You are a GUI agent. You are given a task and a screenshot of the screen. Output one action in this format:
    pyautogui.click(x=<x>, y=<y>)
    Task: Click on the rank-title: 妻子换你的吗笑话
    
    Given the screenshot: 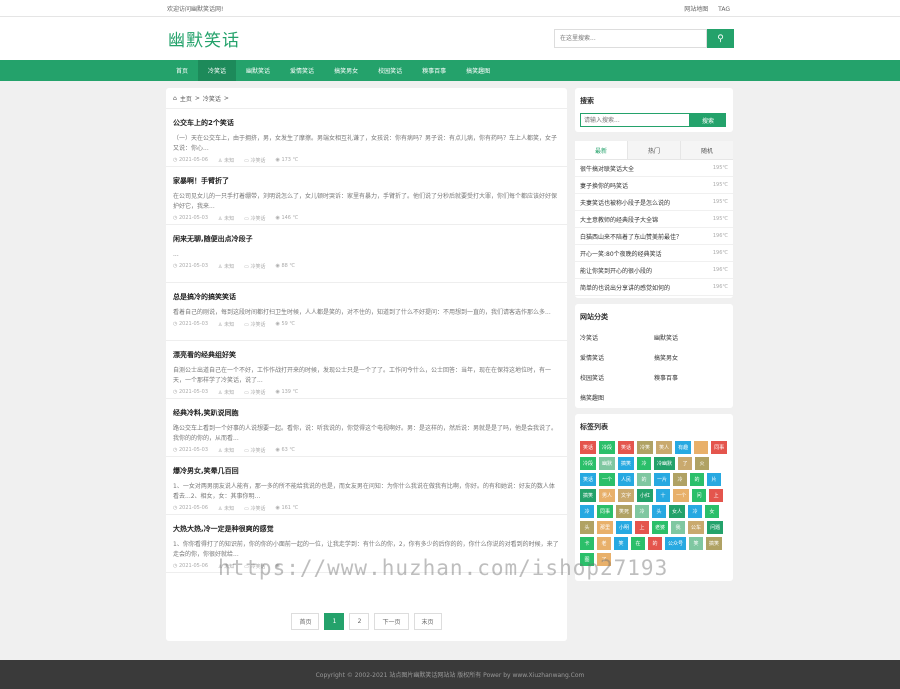 What is the action you would take?
    pyautogui.click(x=604, y=185)
    